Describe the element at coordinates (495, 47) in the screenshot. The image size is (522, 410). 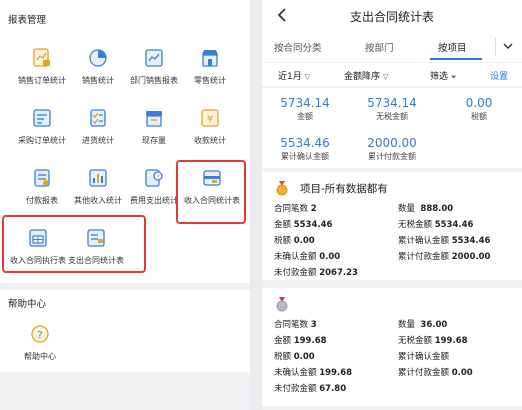
I see `tab-divider` at that location.